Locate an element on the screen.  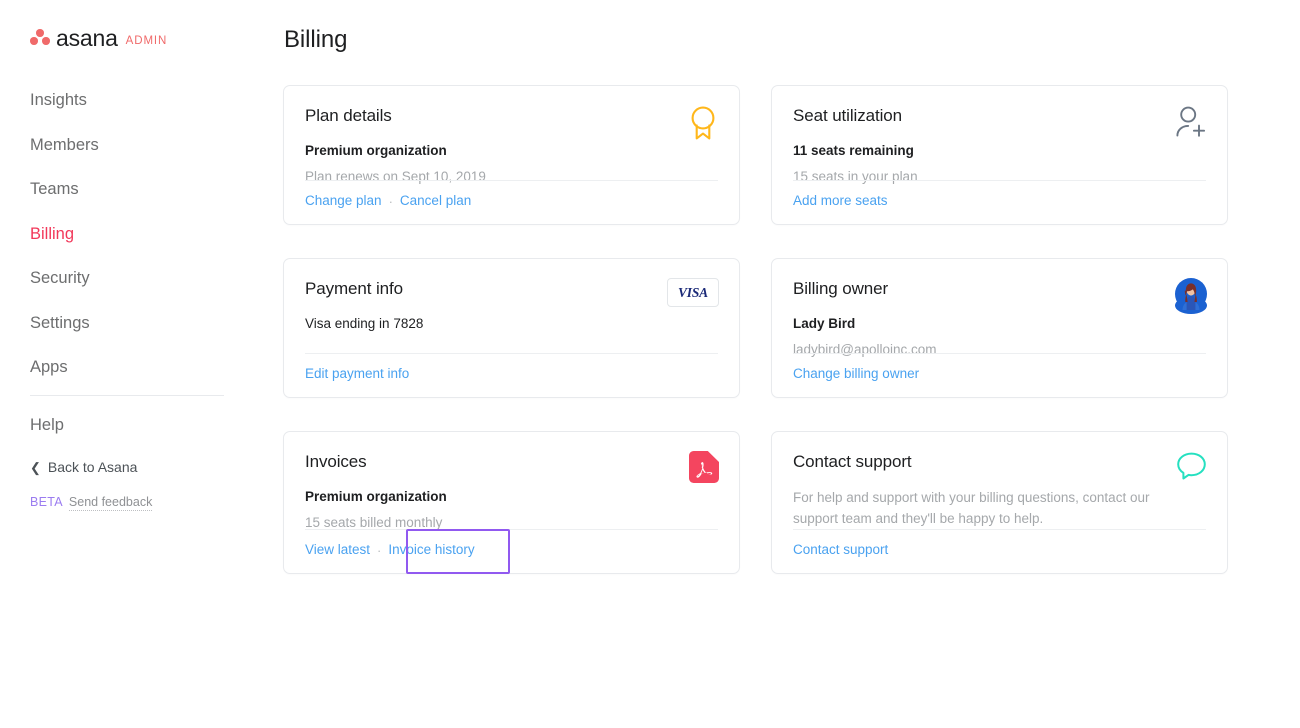
card-actions: Change plan · Cancel plan is located at coordinates (388, 201).